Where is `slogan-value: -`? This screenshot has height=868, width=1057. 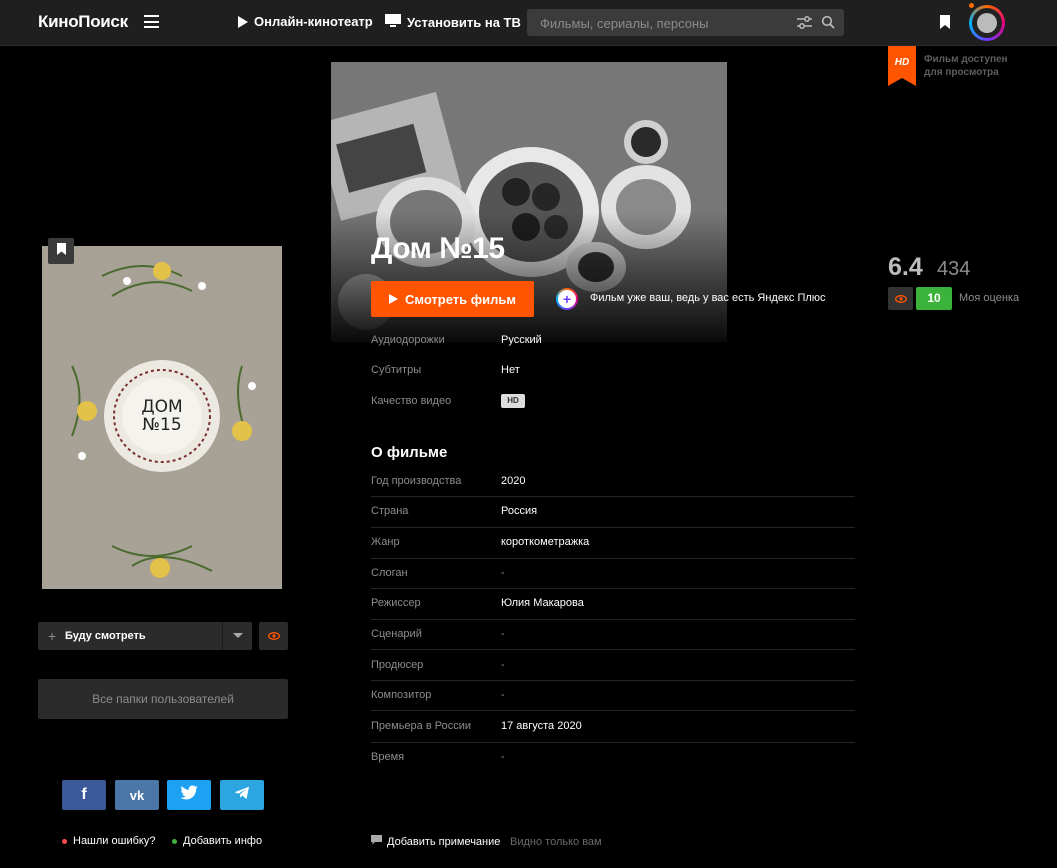 slogan-value: - is located at coordinates (503, 573).